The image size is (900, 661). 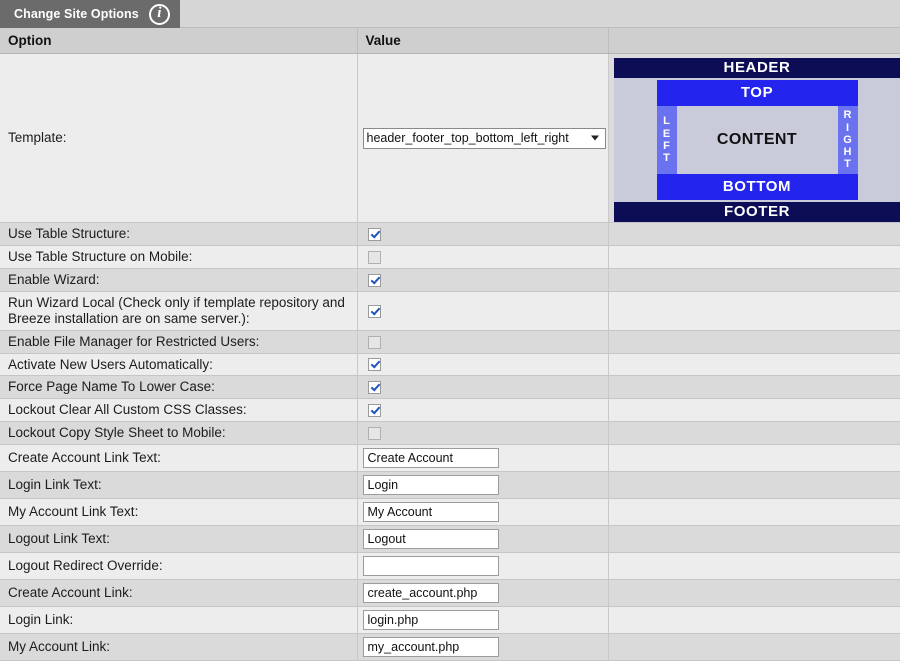 I want to click on row-label: Lockout Copy Style Sheet to Mobile:, so click(x=178, y=433).